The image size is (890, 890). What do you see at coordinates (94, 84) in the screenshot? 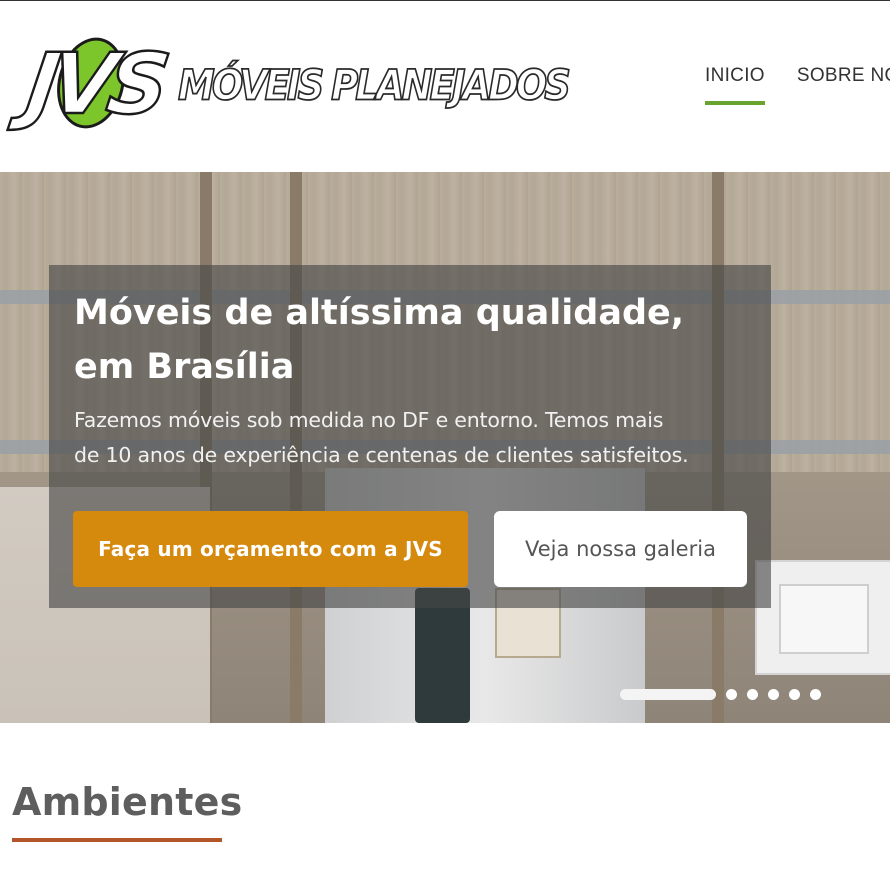
I see `logo-mark-text: JVS` at bounding box center [94, 84].